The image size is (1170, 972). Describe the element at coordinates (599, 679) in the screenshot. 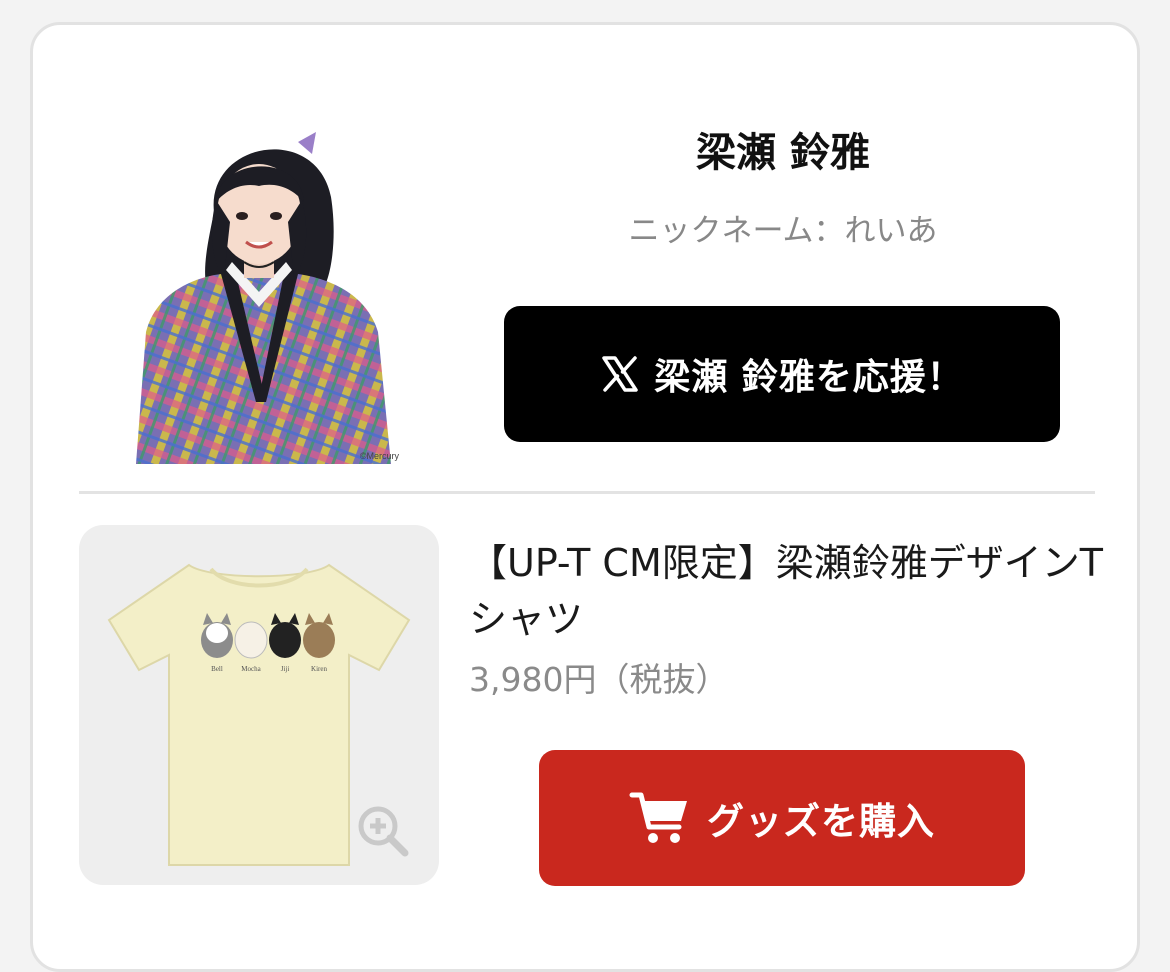

I see `product-price: 3,980円（税抜）` at that location.